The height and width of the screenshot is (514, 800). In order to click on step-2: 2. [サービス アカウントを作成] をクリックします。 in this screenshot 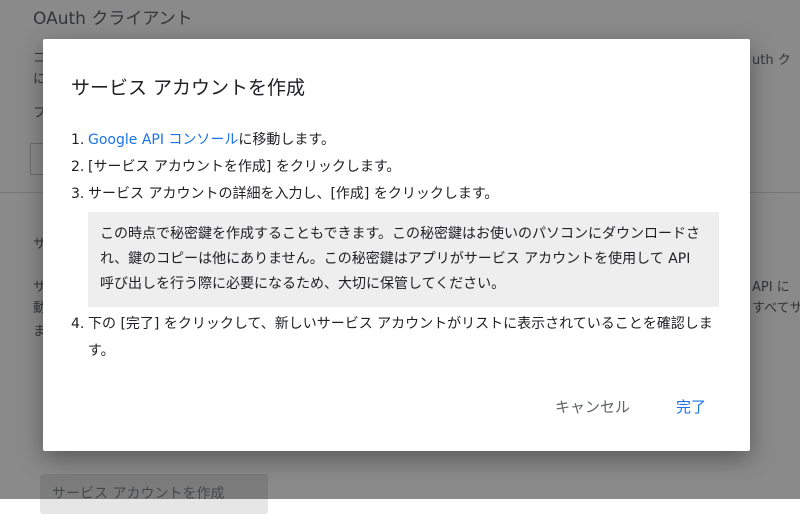, I will do `click(401, 167)`.